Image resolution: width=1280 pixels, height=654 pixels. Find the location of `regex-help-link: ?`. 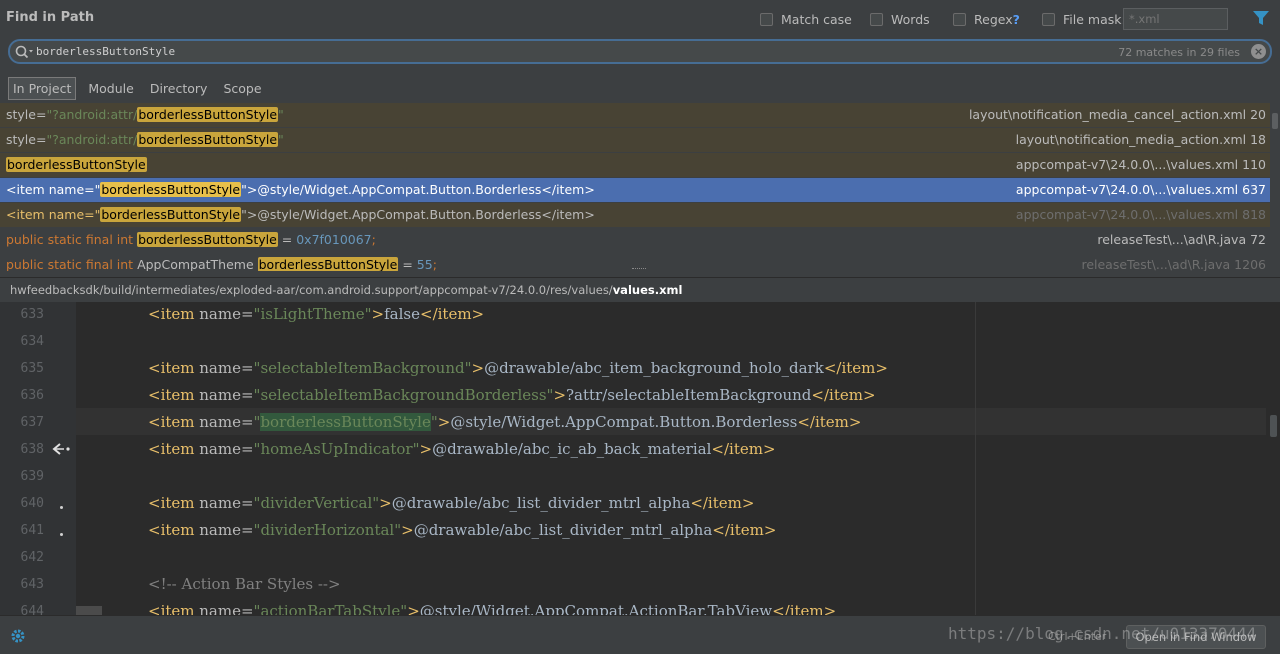

regex-help-link: ? is located at coordinates (1016, 19).